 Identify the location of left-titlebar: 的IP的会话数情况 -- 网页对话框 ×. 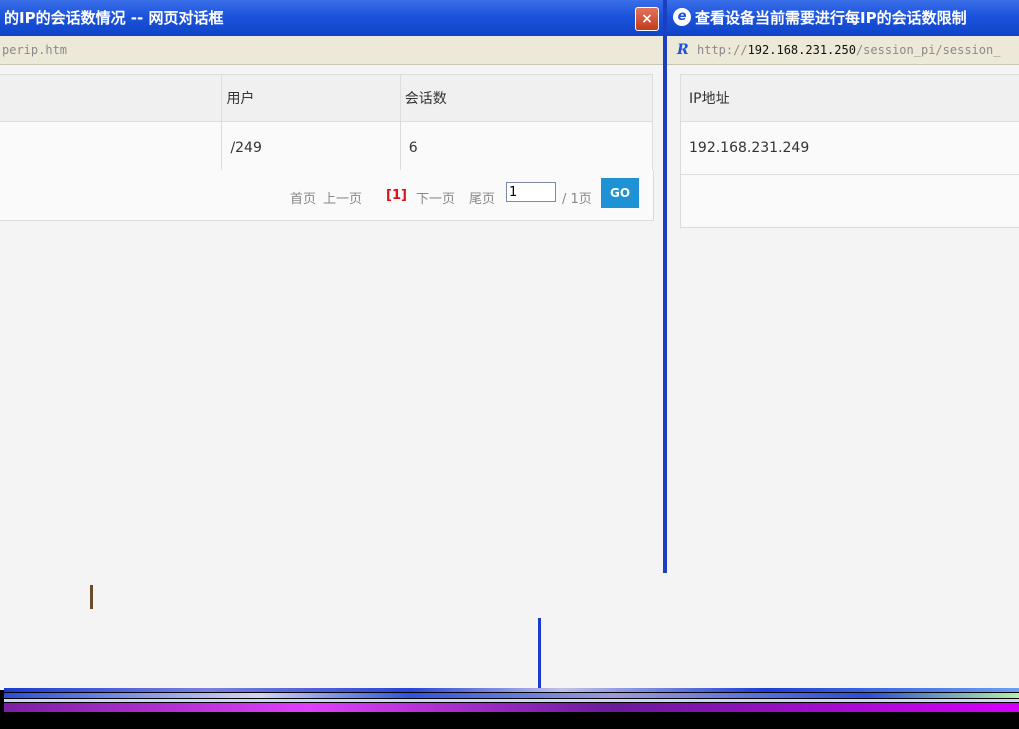
(331, 18).